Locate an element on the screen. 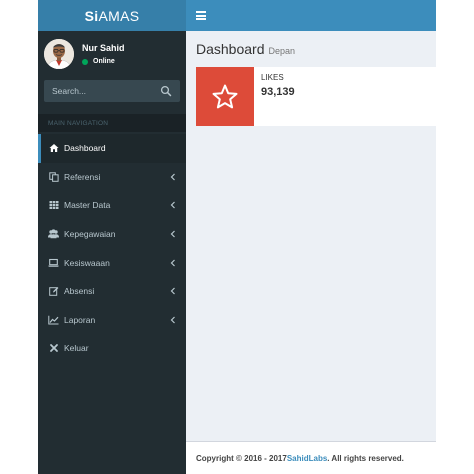 This screenshot has width=474, height=474. top-navbar is located at coordinates (311, 15).